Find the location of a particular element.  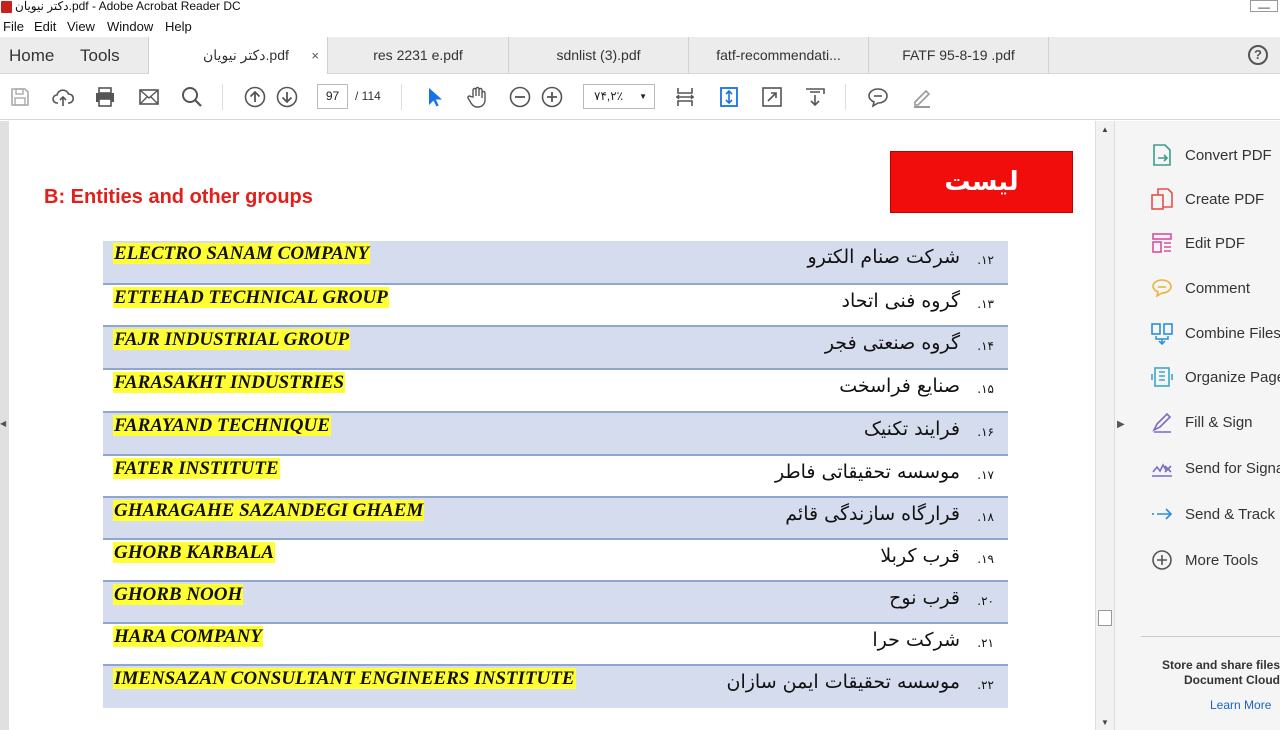

row-number: ۱۲. is located at coordinates (985, 260).